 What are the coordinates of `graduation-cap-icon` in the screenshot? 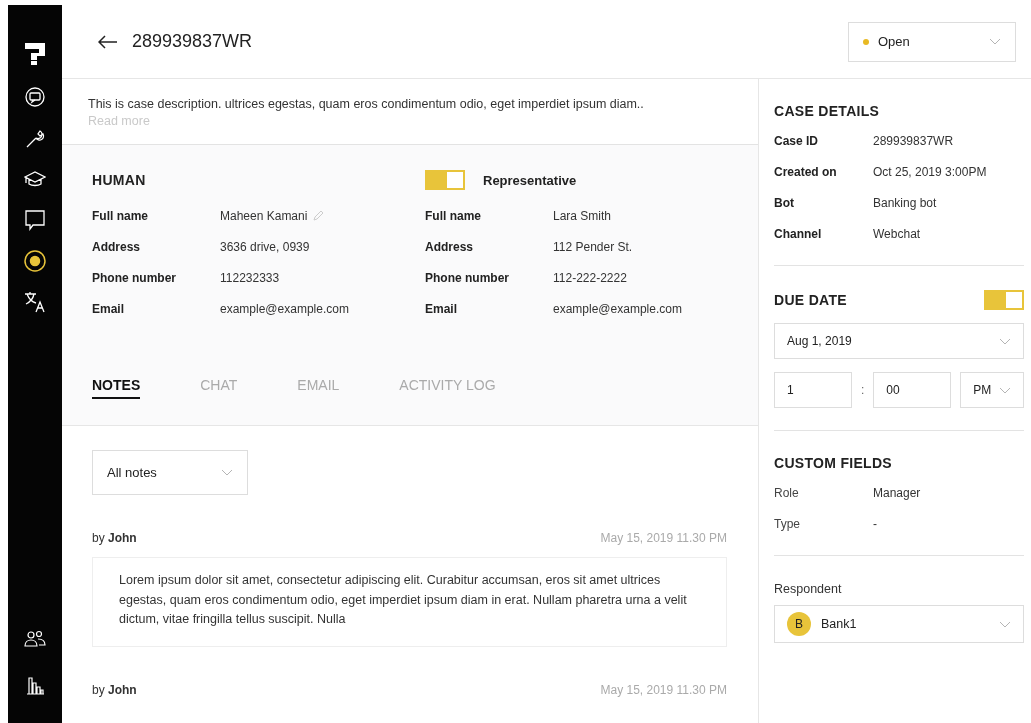 It's located at (35, 179).